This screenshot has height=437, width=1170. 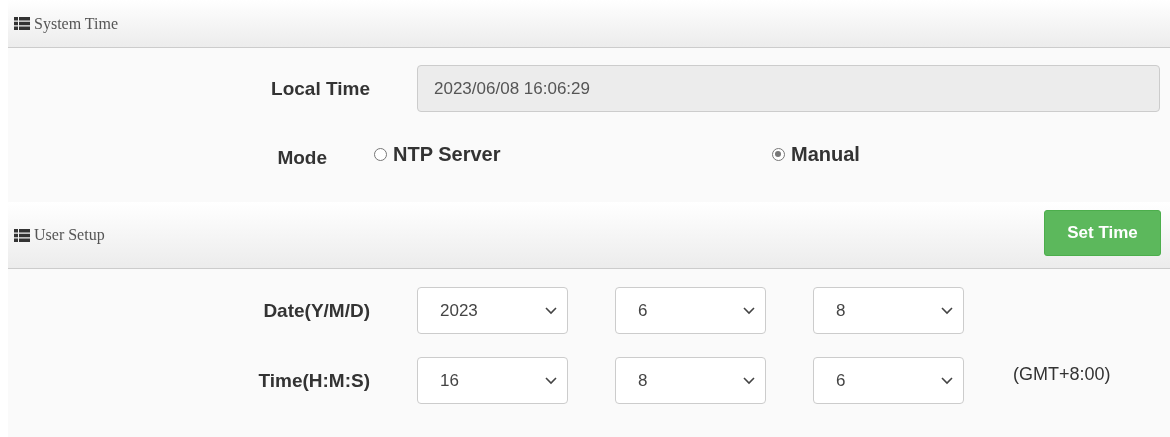 I want to click on select-dropdown: 16, so click(x=492, y=380).